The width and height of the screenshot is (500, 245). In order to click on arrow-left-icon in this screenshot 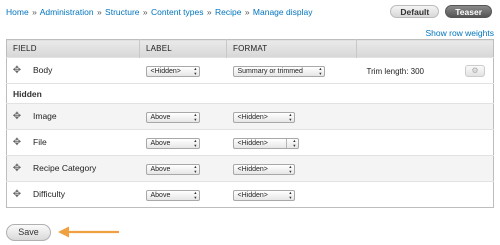, I will do `click(88, 232)`.